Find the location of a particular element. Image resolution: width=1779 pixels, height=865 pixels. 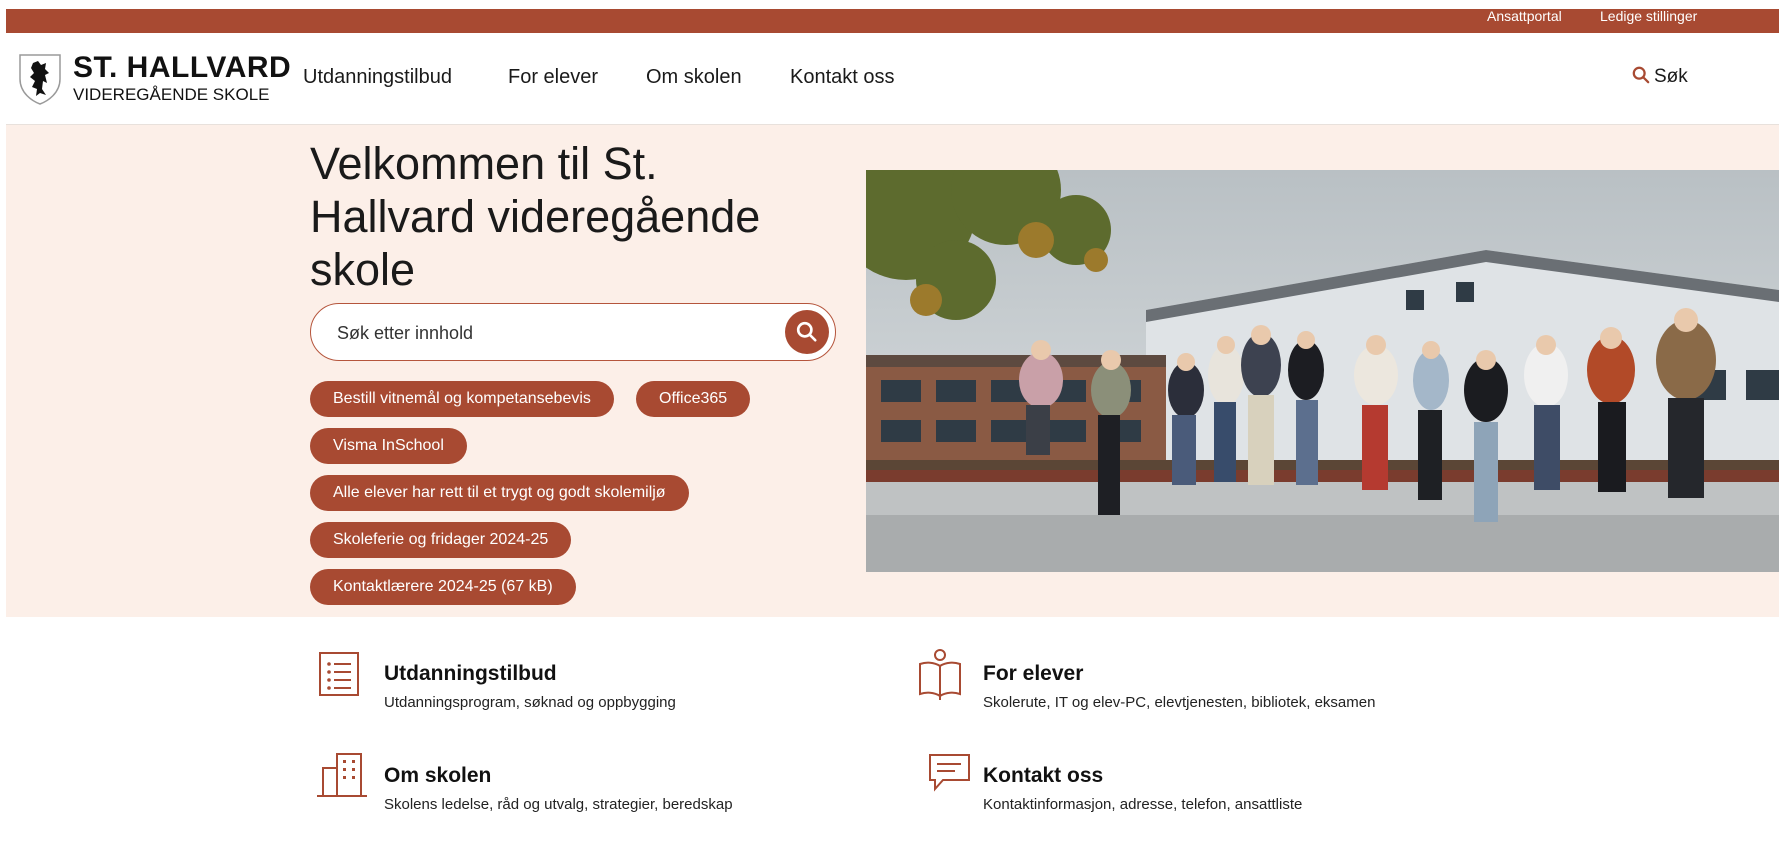

nav-kontakt-oss: Kontakt oss is located at coordinates (842, 77).